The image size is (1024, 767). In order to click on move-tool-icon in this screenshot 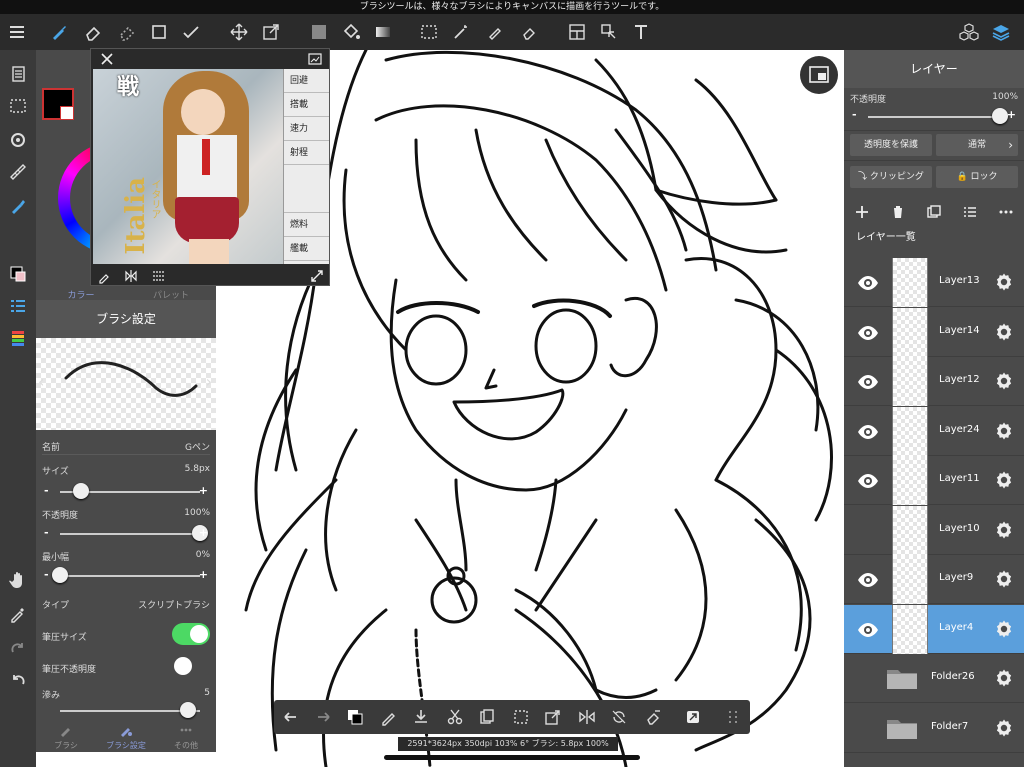, I will do `click(239, 32)`.